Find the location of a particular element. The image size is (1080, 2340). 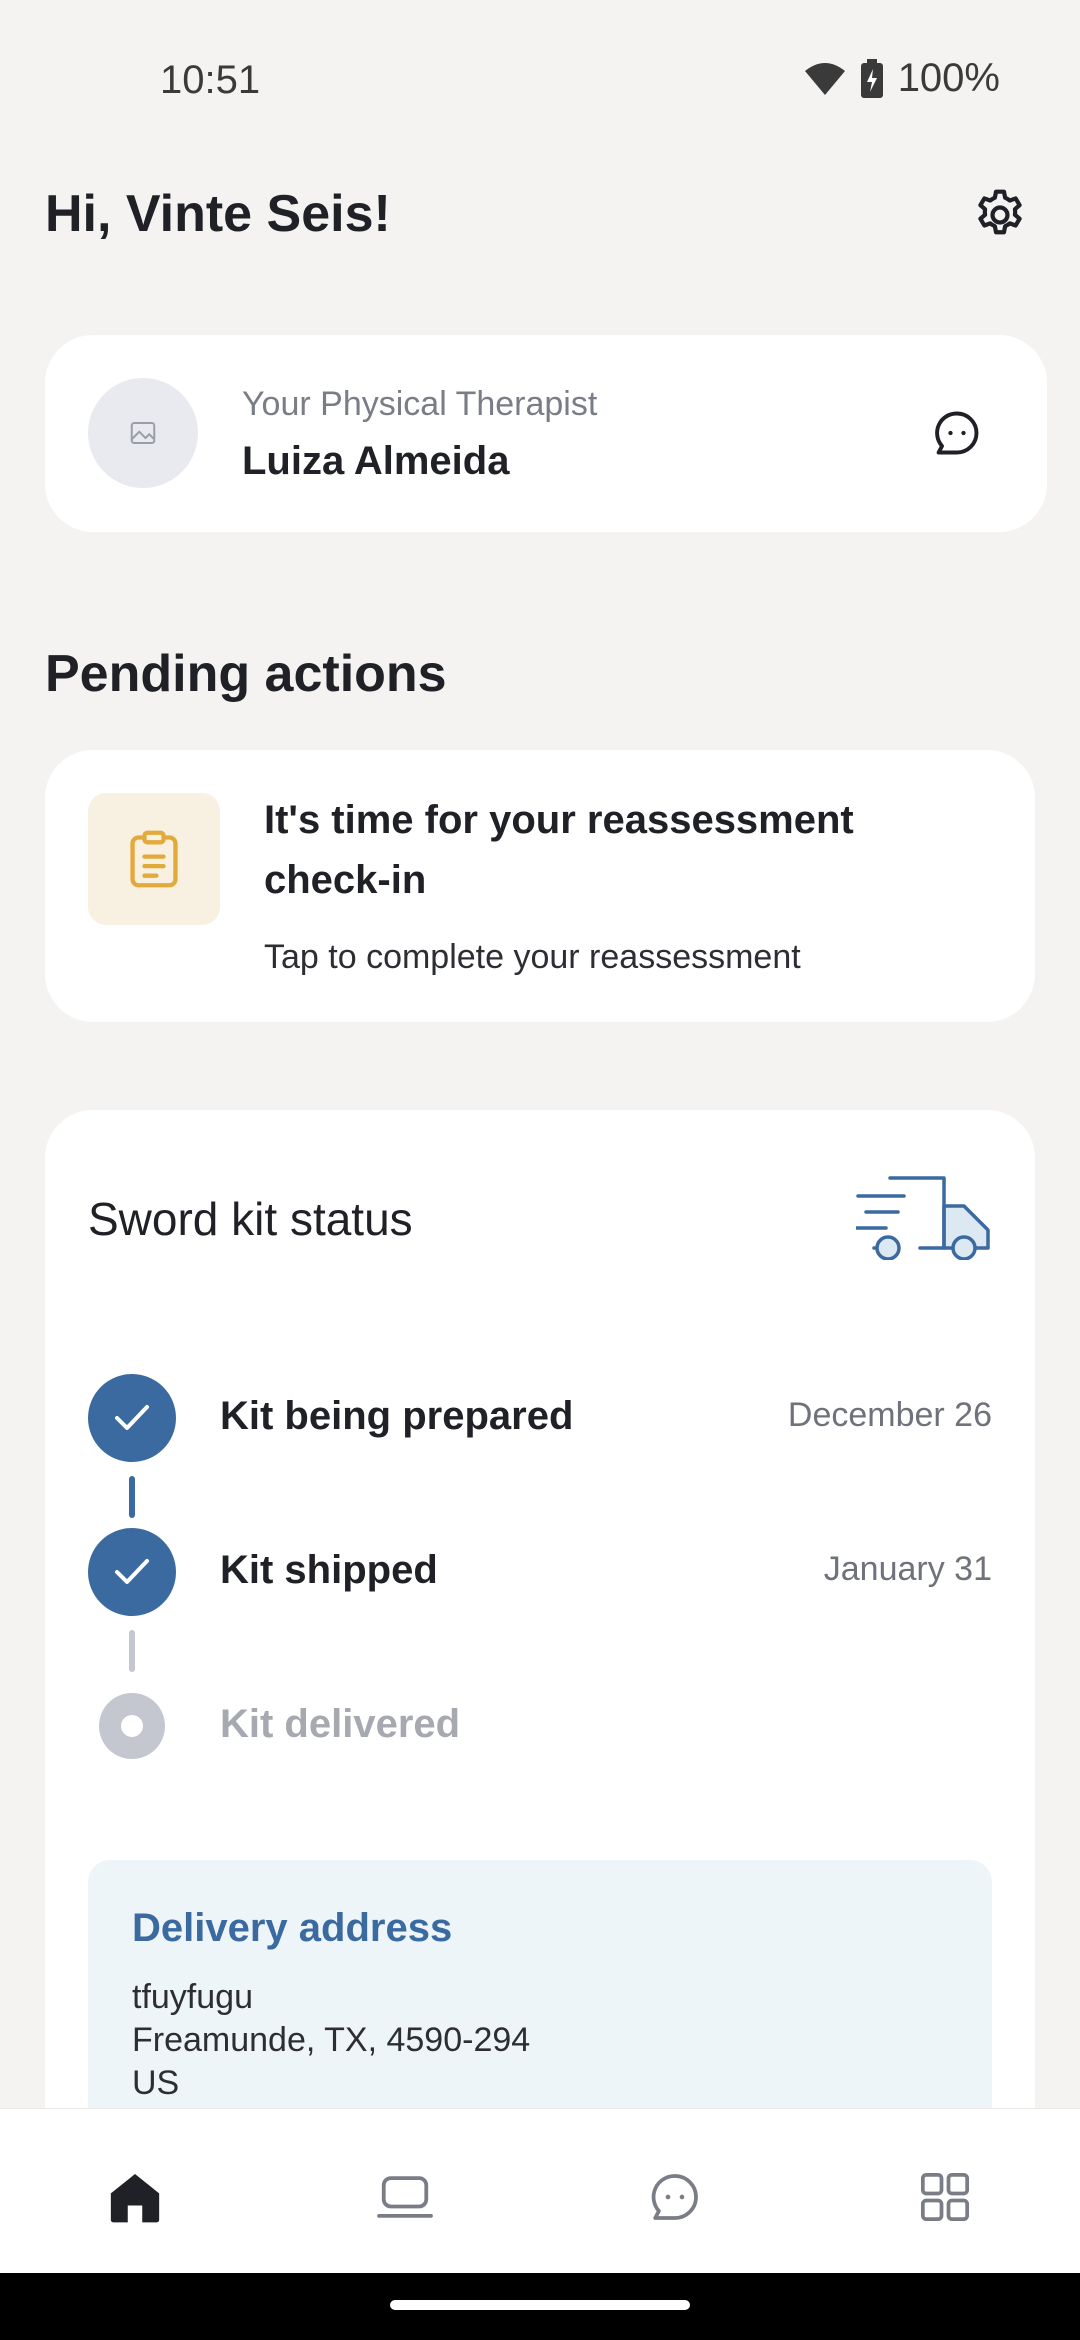

nav-home is located at coordinates (135, 2197).